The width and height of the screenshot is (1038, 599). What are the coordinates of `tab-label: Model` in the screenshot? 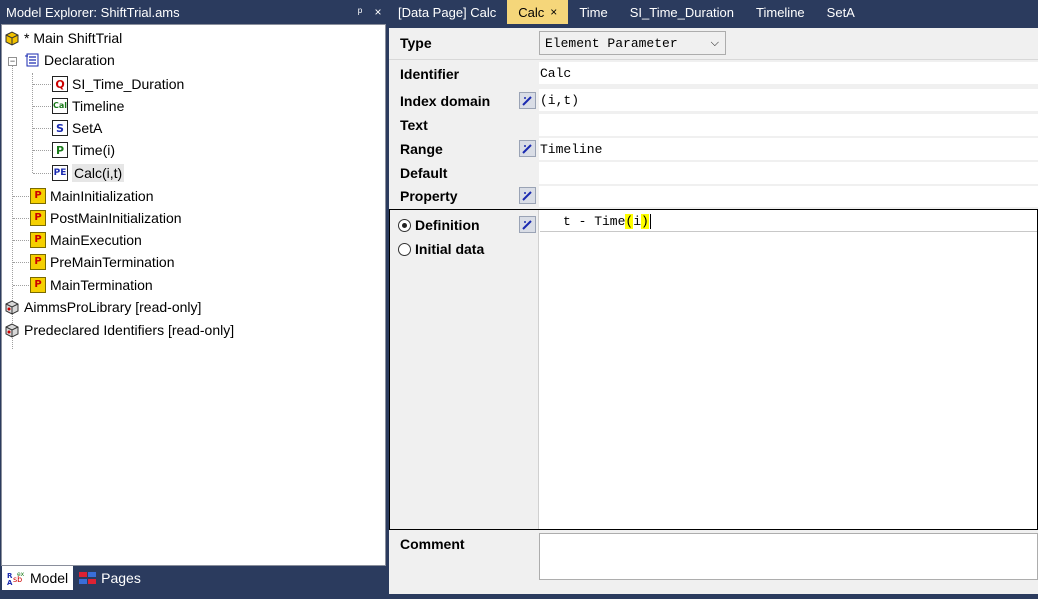 It's located at (49, 578).